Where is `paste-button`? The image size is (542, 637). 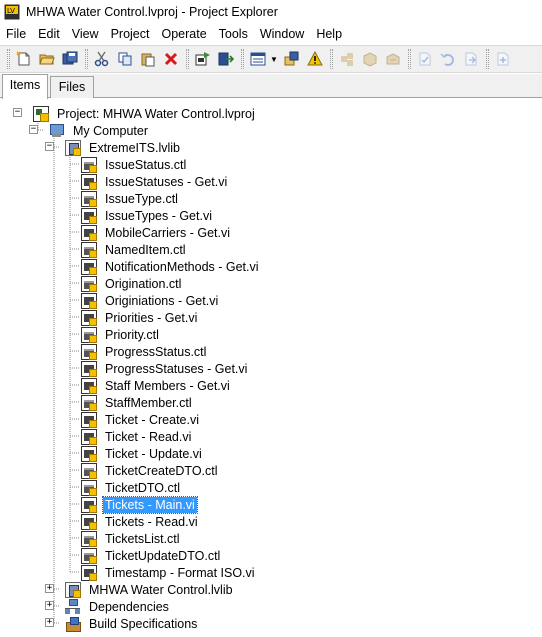 paste-button is located at coordinates (148, 59).